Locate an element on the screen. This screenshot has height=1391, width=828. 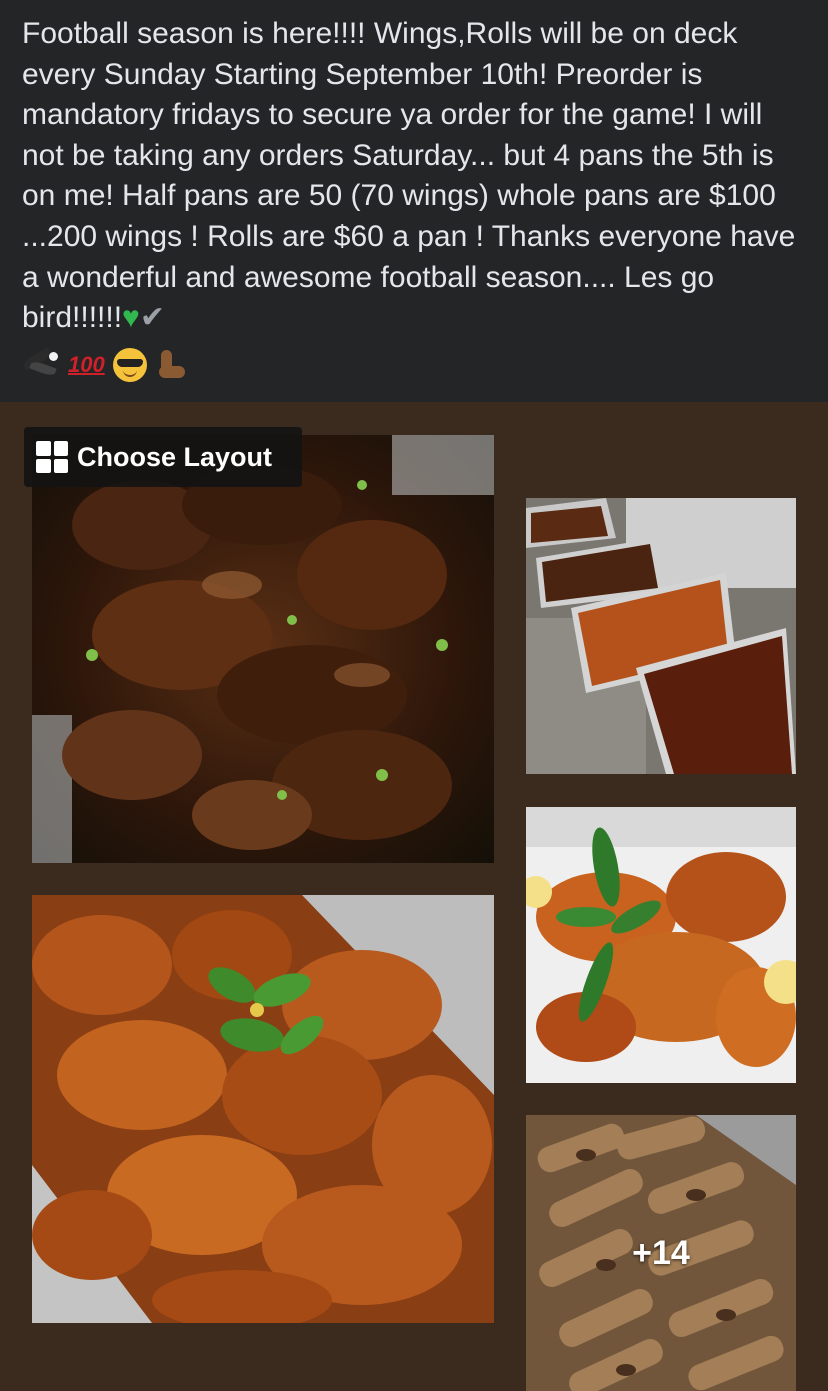
more-photos-count: +14 is located at coordinates (661, 1252).